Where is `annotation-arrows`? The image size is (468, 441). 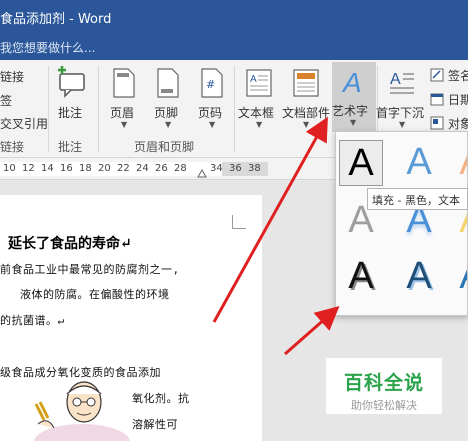 annotation-arrows is located at coordinates (276, 236).